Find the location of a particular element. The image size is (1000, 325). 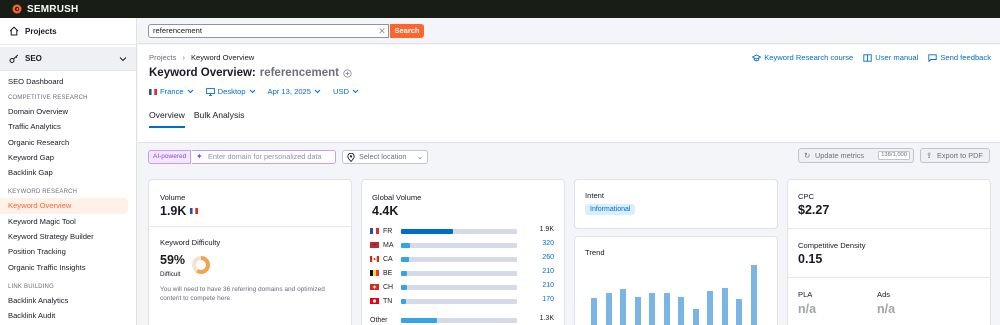

export-icon: ⇪ is located at coordinates (929, 155).